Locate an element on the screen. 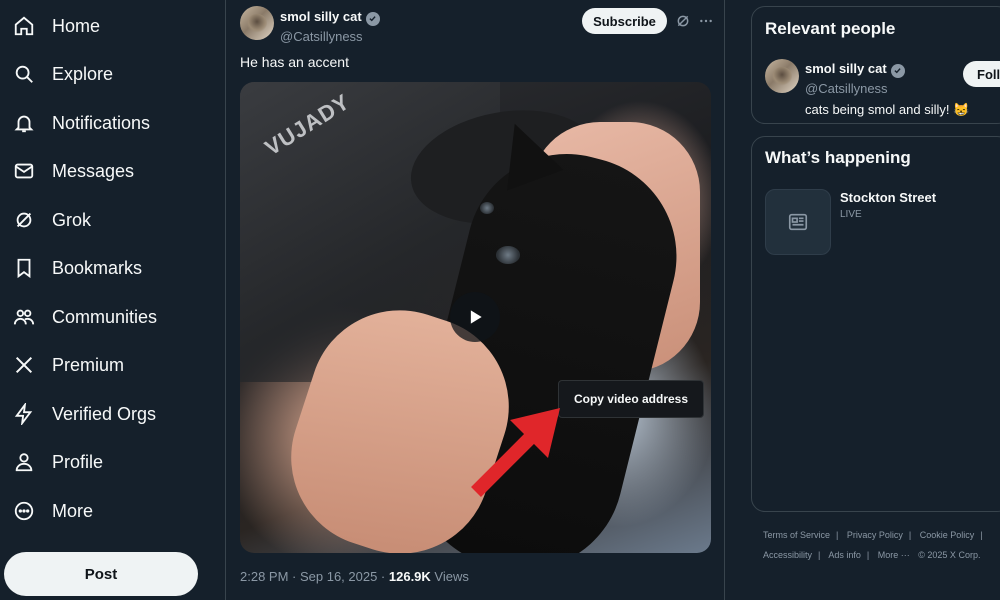 The image size is (1000, 600). search-icon is located at coordinates (24, 74).